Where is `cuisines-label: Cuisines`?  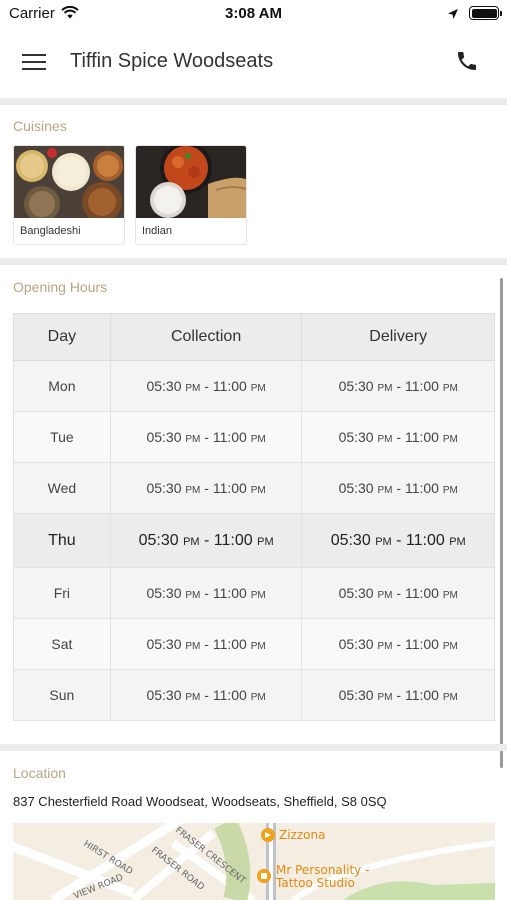 cuisines-label: Cuisines is located at coordinates (40, 126).